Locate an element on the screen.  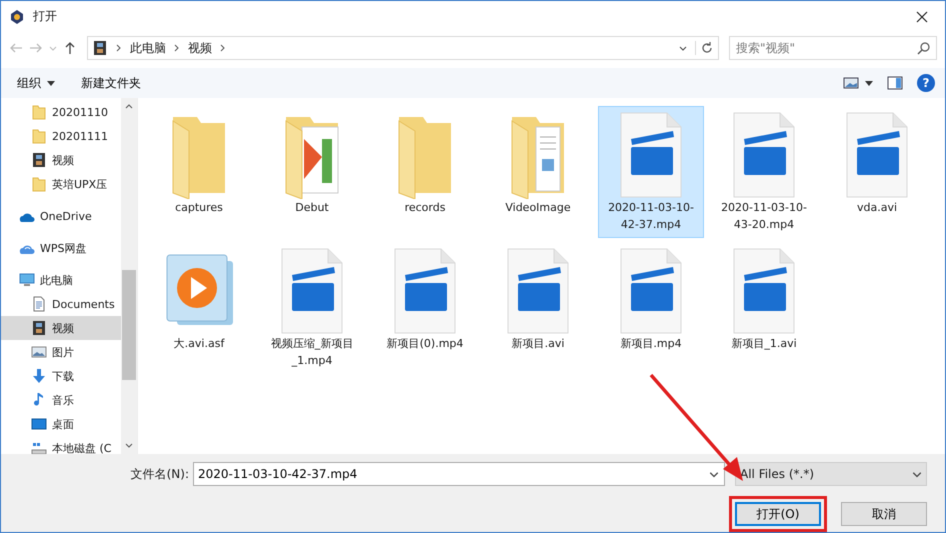
scroll-up-icon is located at coordinates (129, 106).